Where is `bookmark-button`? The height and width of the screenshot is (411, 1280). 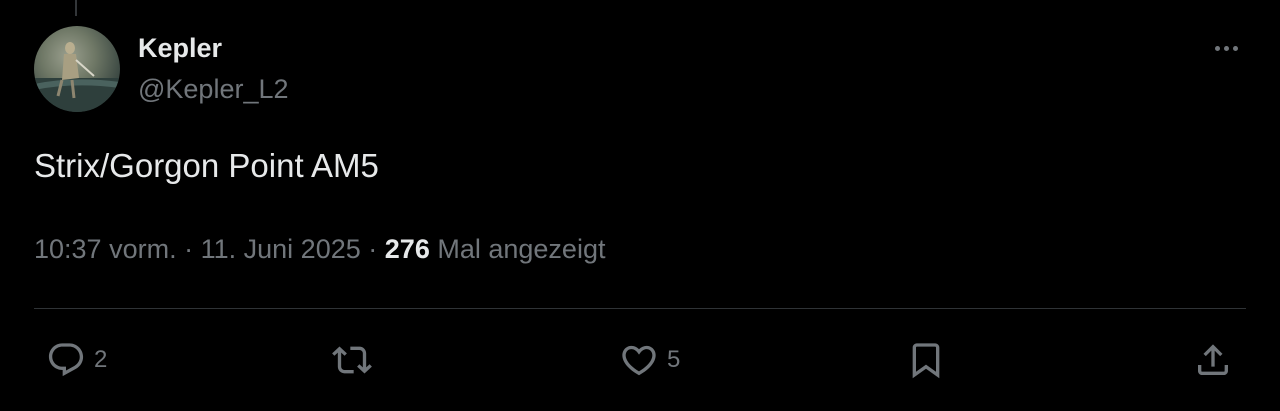
bookmark-button is located at coordinates (926, 360).